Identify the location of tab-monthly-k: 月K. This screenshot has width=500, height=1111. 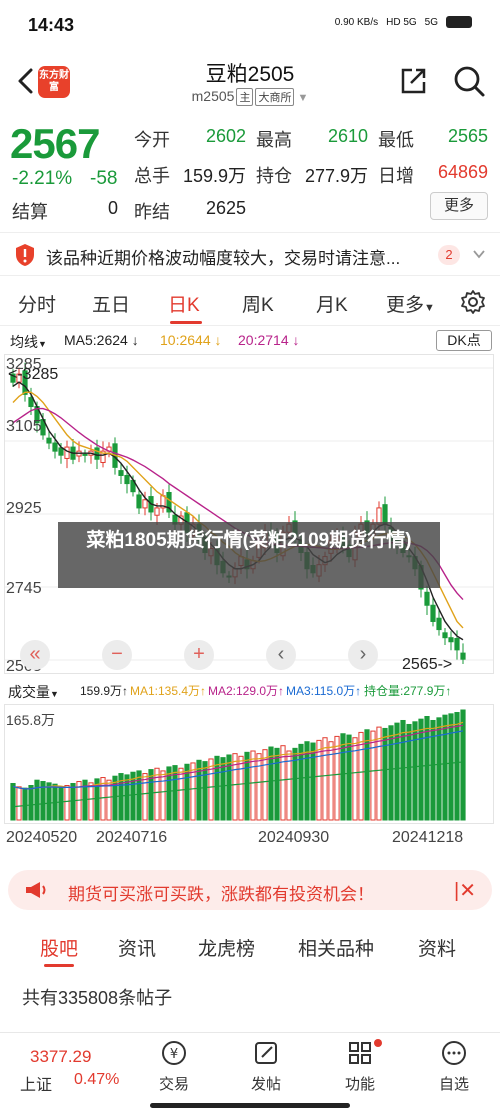
(332, 303).